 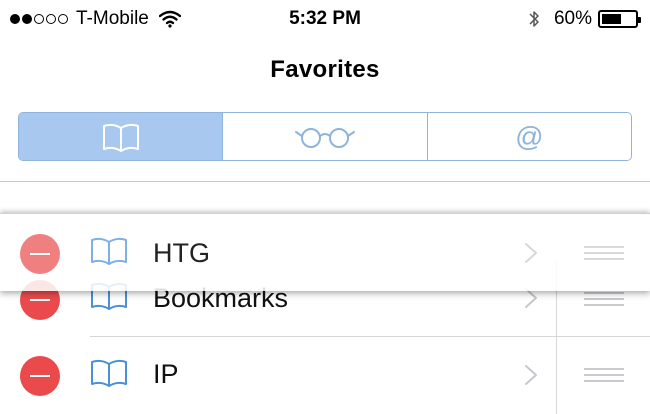 I want to click on status-bar: T-Mobile 5:32 PM 60%, so click(x=325, y=20).